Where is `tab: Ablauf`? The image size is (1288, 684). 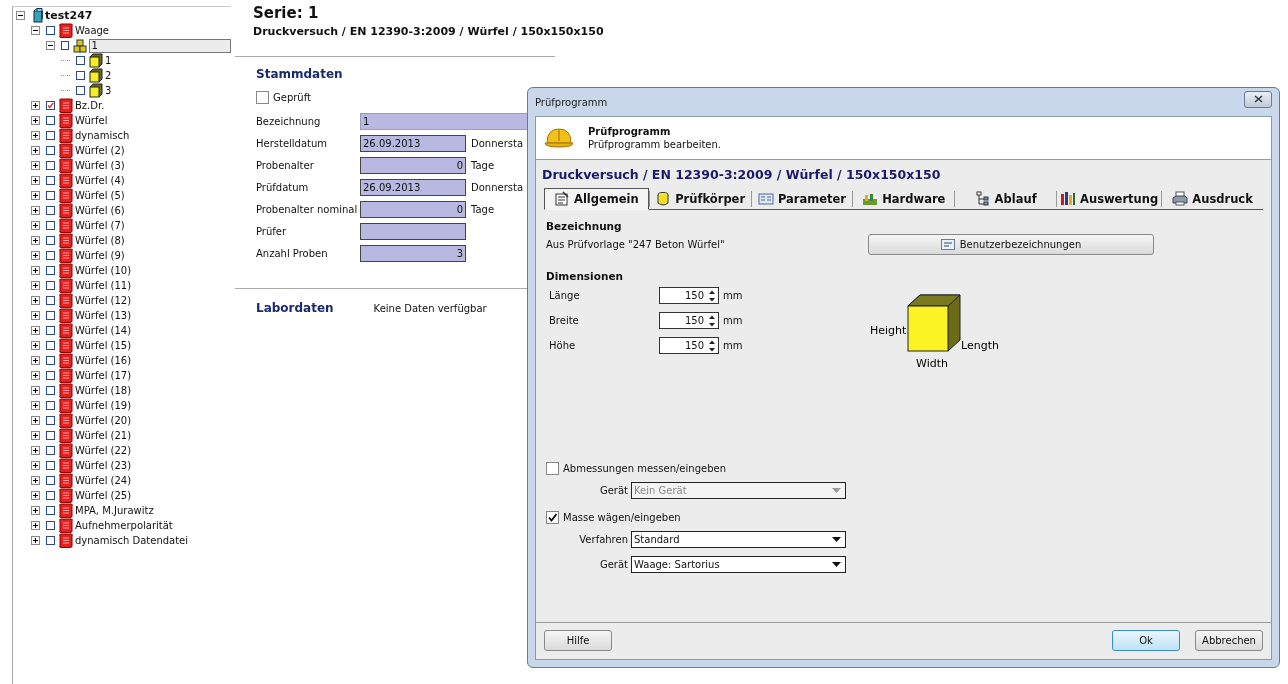
tab: Ablauf is located at coordinates (1006, 199).